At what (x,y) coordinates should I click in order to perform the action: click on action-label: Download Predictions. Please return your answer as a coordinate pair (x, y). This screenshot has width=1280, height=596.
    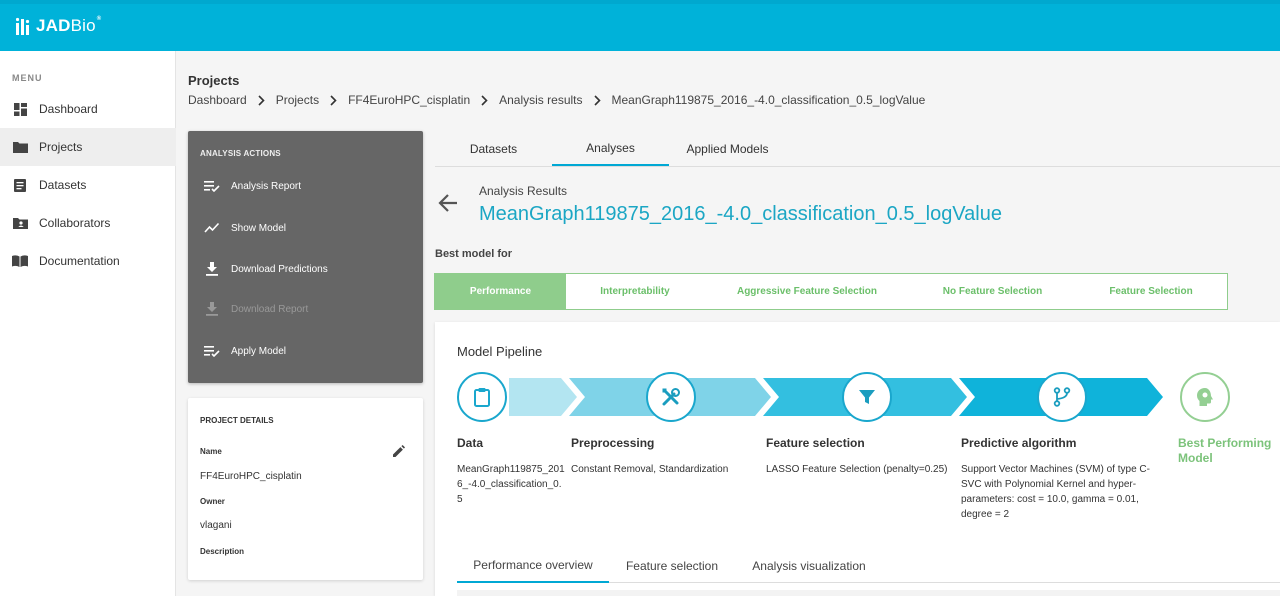
    Looking at the image, I should click on (279, 269).